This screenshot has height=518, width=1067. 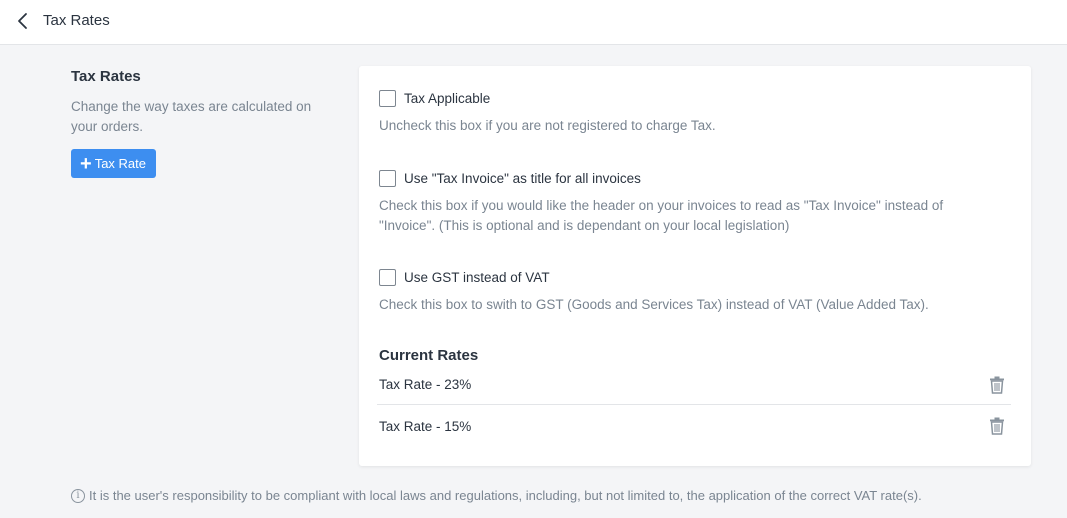 I want to click on tax-applicable-toggle: Tax Applicable, so click(x=699, y=98).